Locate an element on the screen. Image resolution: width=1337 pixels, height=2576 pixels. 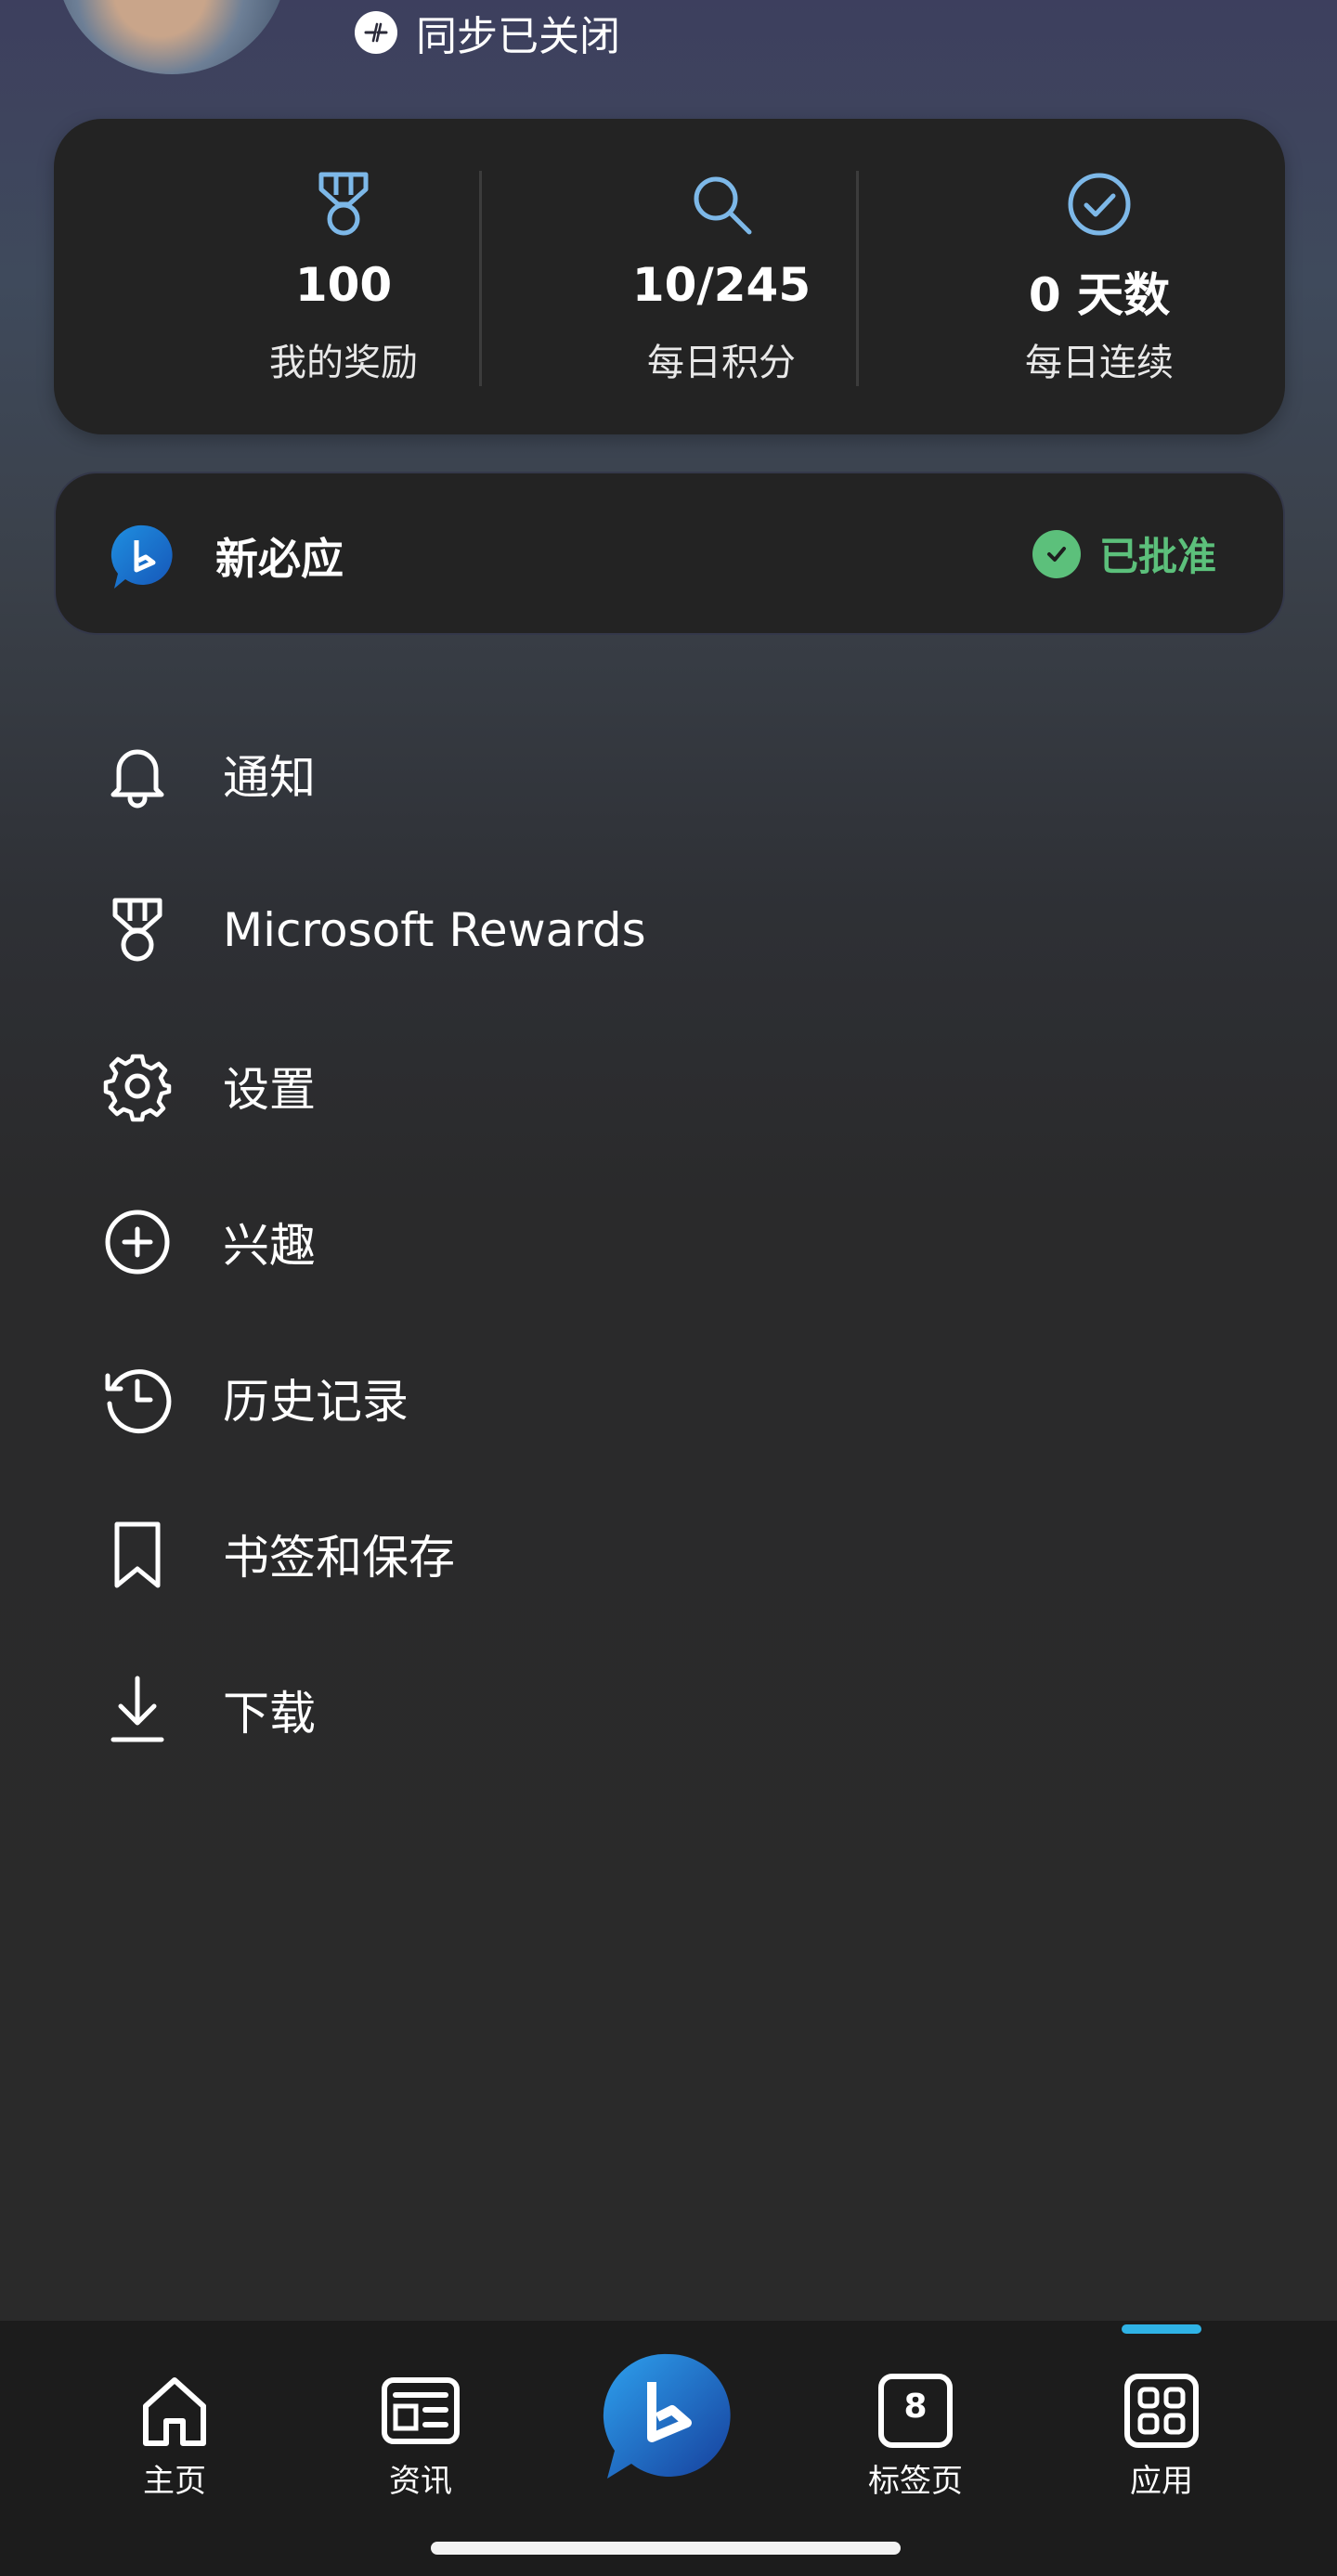
bell-icon is located at coordinates (137, 779).